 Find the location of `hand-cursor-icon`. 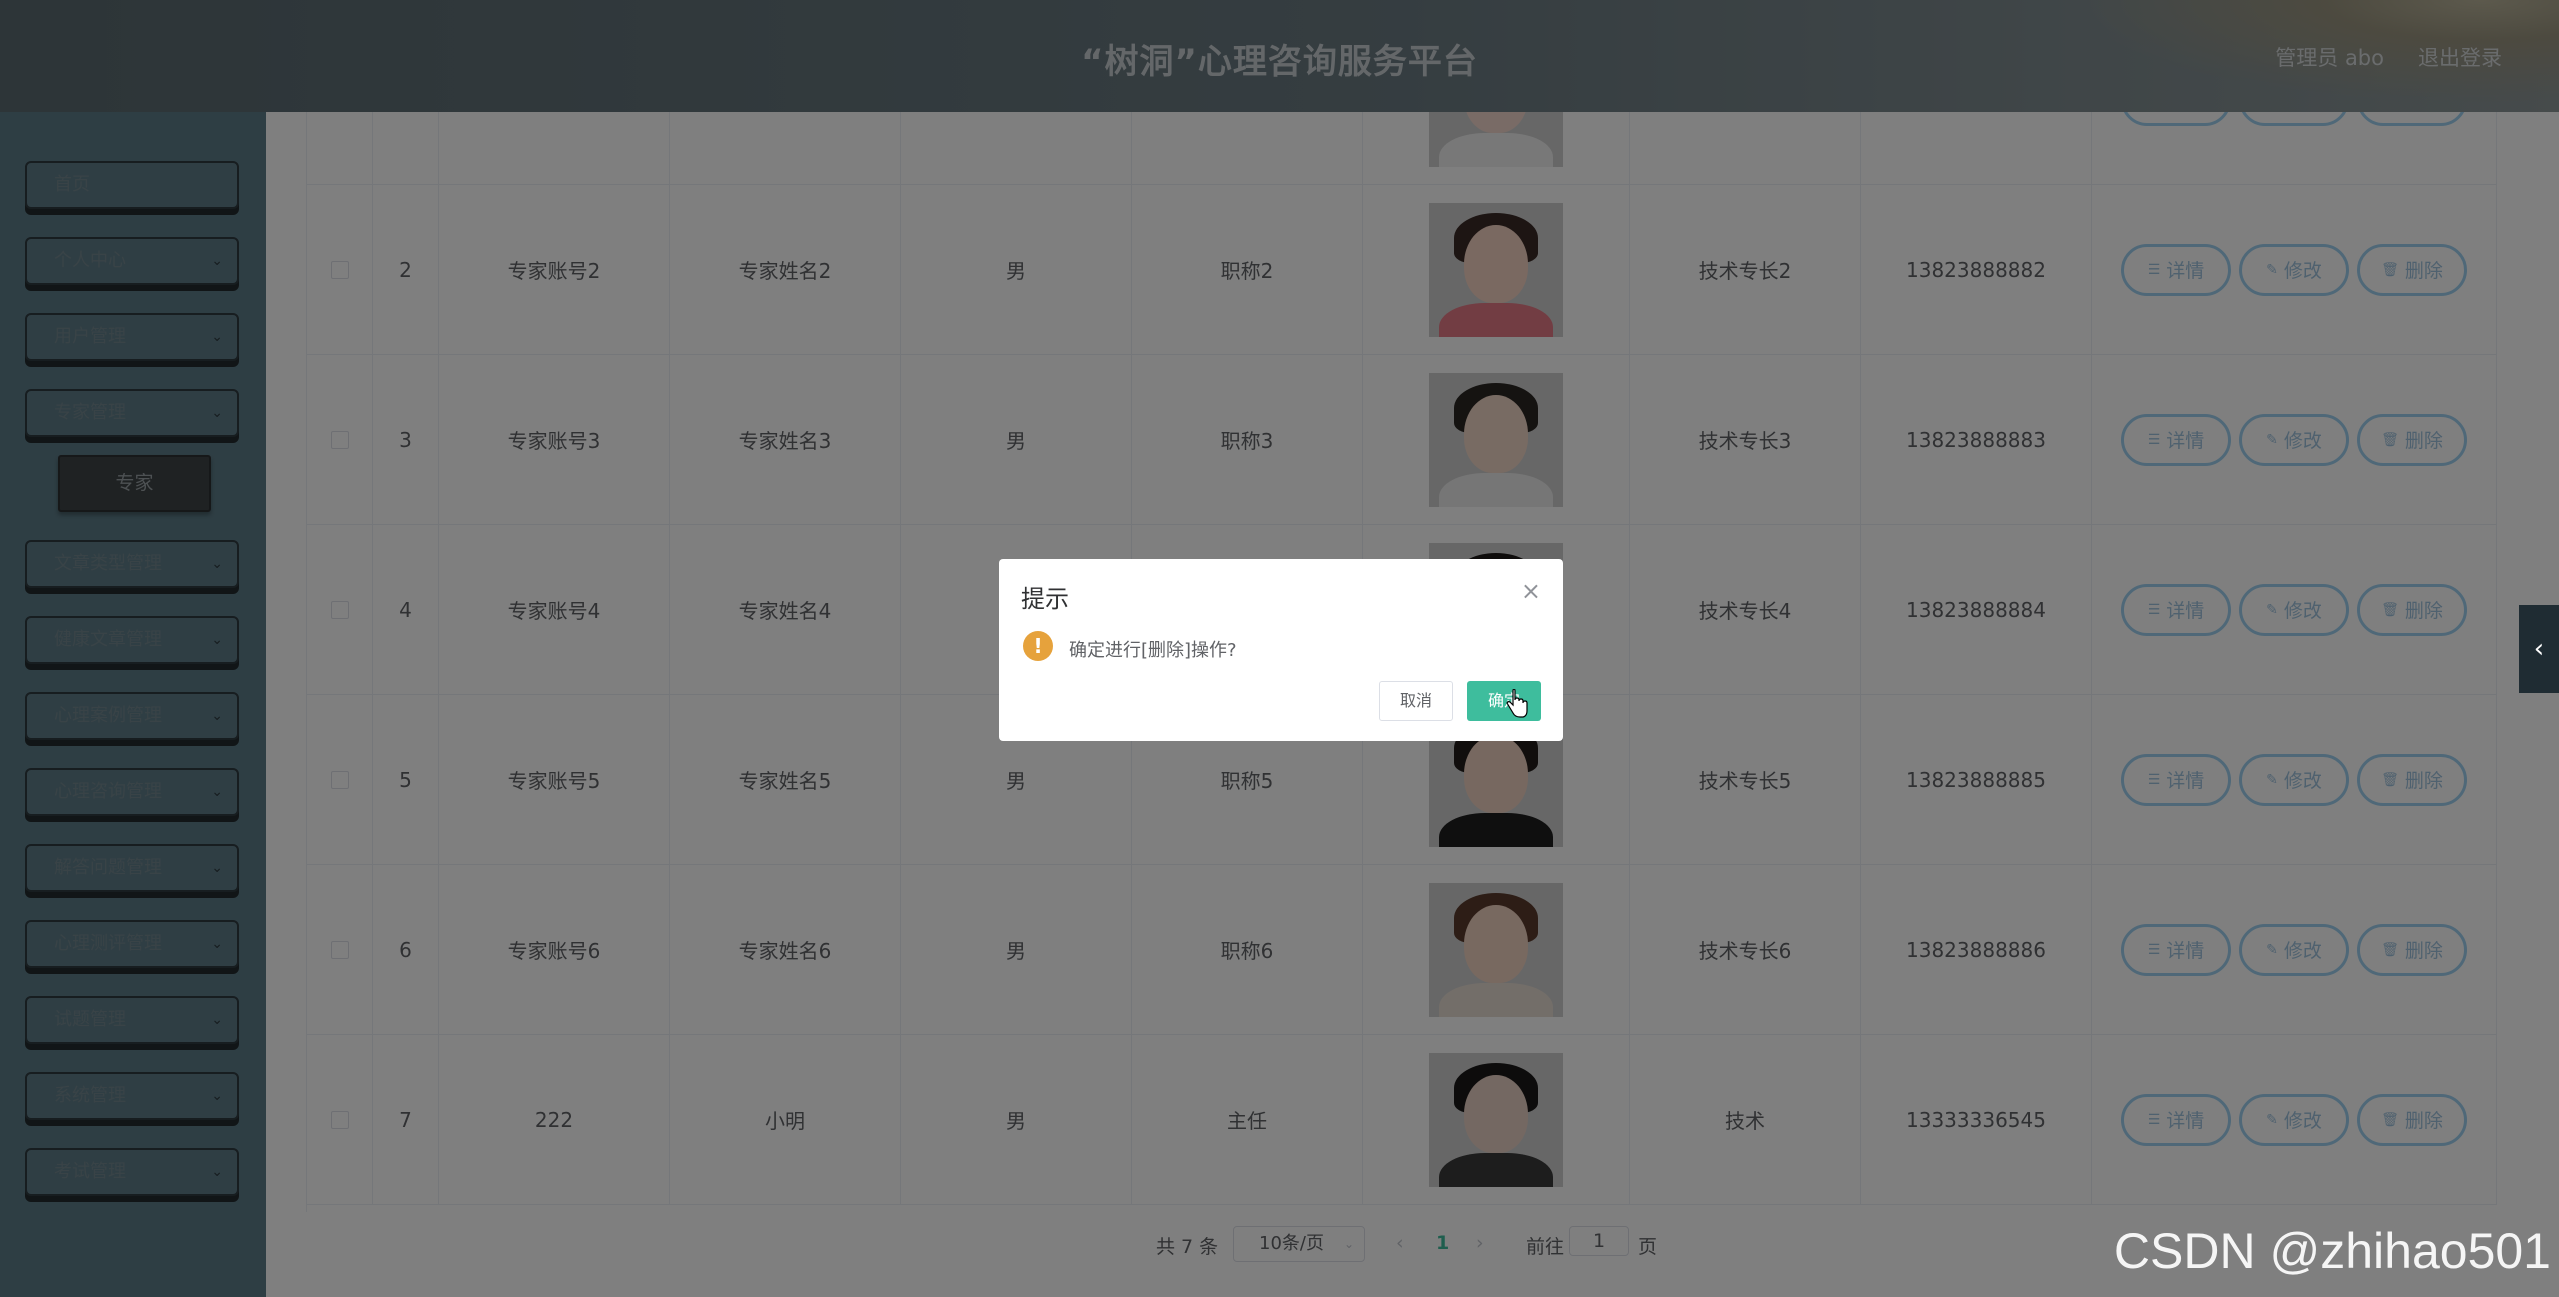

hand-cursor-icon is located at coordinates (1517, 703).